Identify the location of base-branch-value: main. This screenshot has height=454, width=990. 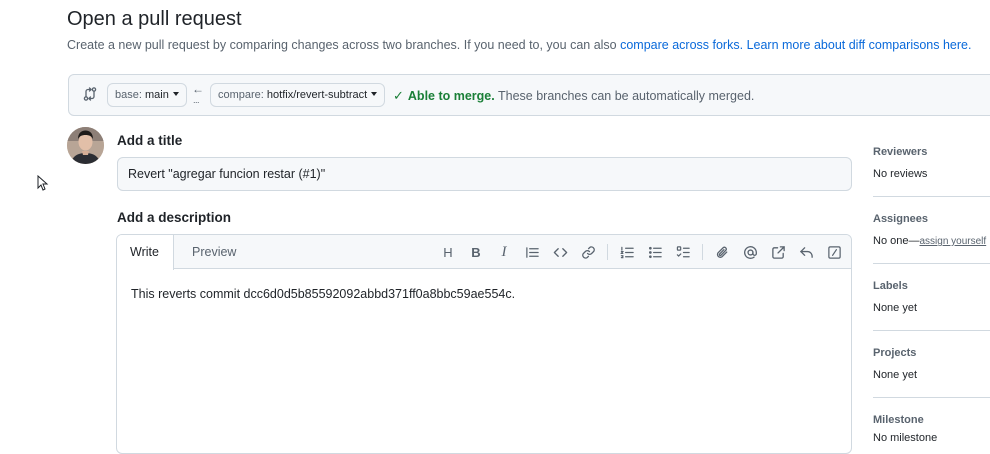
(156, 95).